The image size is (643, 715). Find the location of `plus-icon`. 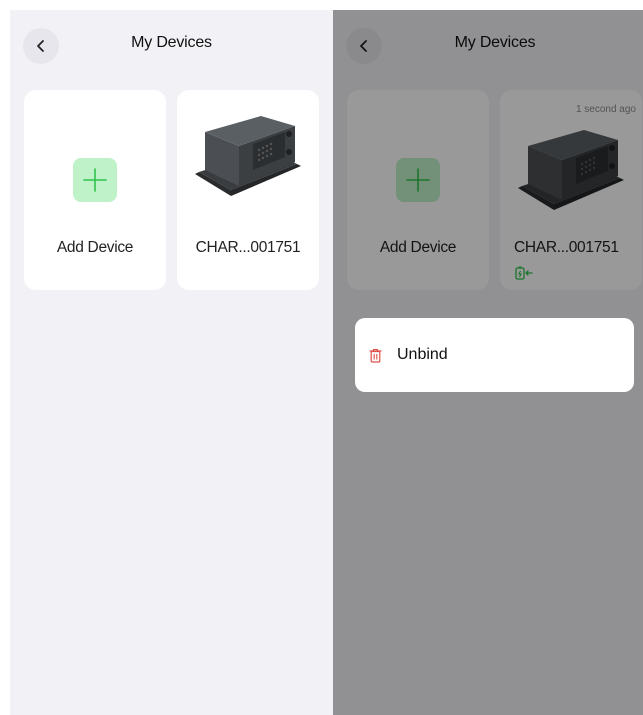

plus-icon is located at coordinates (95, 180).